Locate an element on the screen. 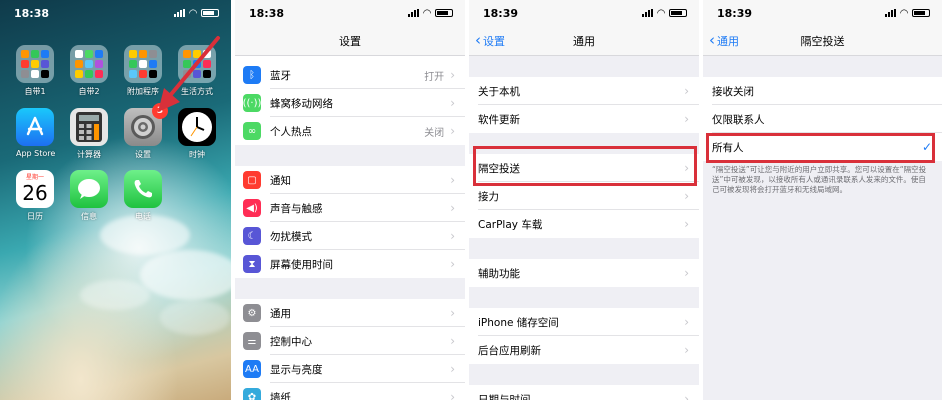 The height and width of the screenshot is (400, 942). back-label: 设置 is located at coordinates (494, 41).